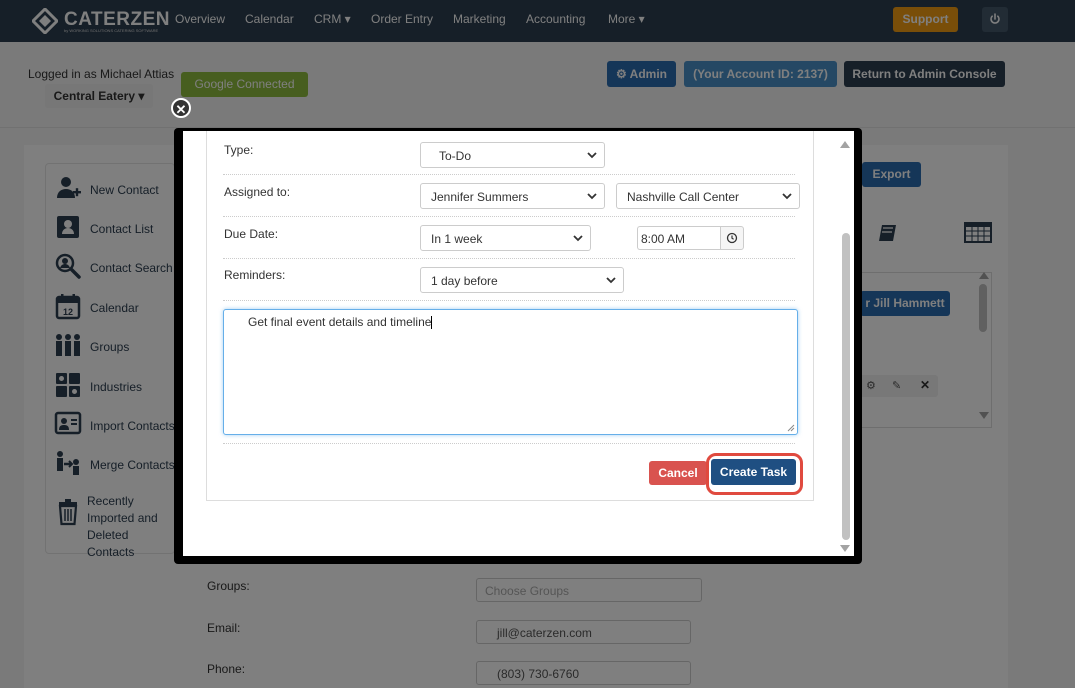 Image resolution: width=1075 pixels, height=688 pixels. Describe the element at coordinates (251, 234) in the screenshot. I see `due-date-label: Due Date:` at that location.